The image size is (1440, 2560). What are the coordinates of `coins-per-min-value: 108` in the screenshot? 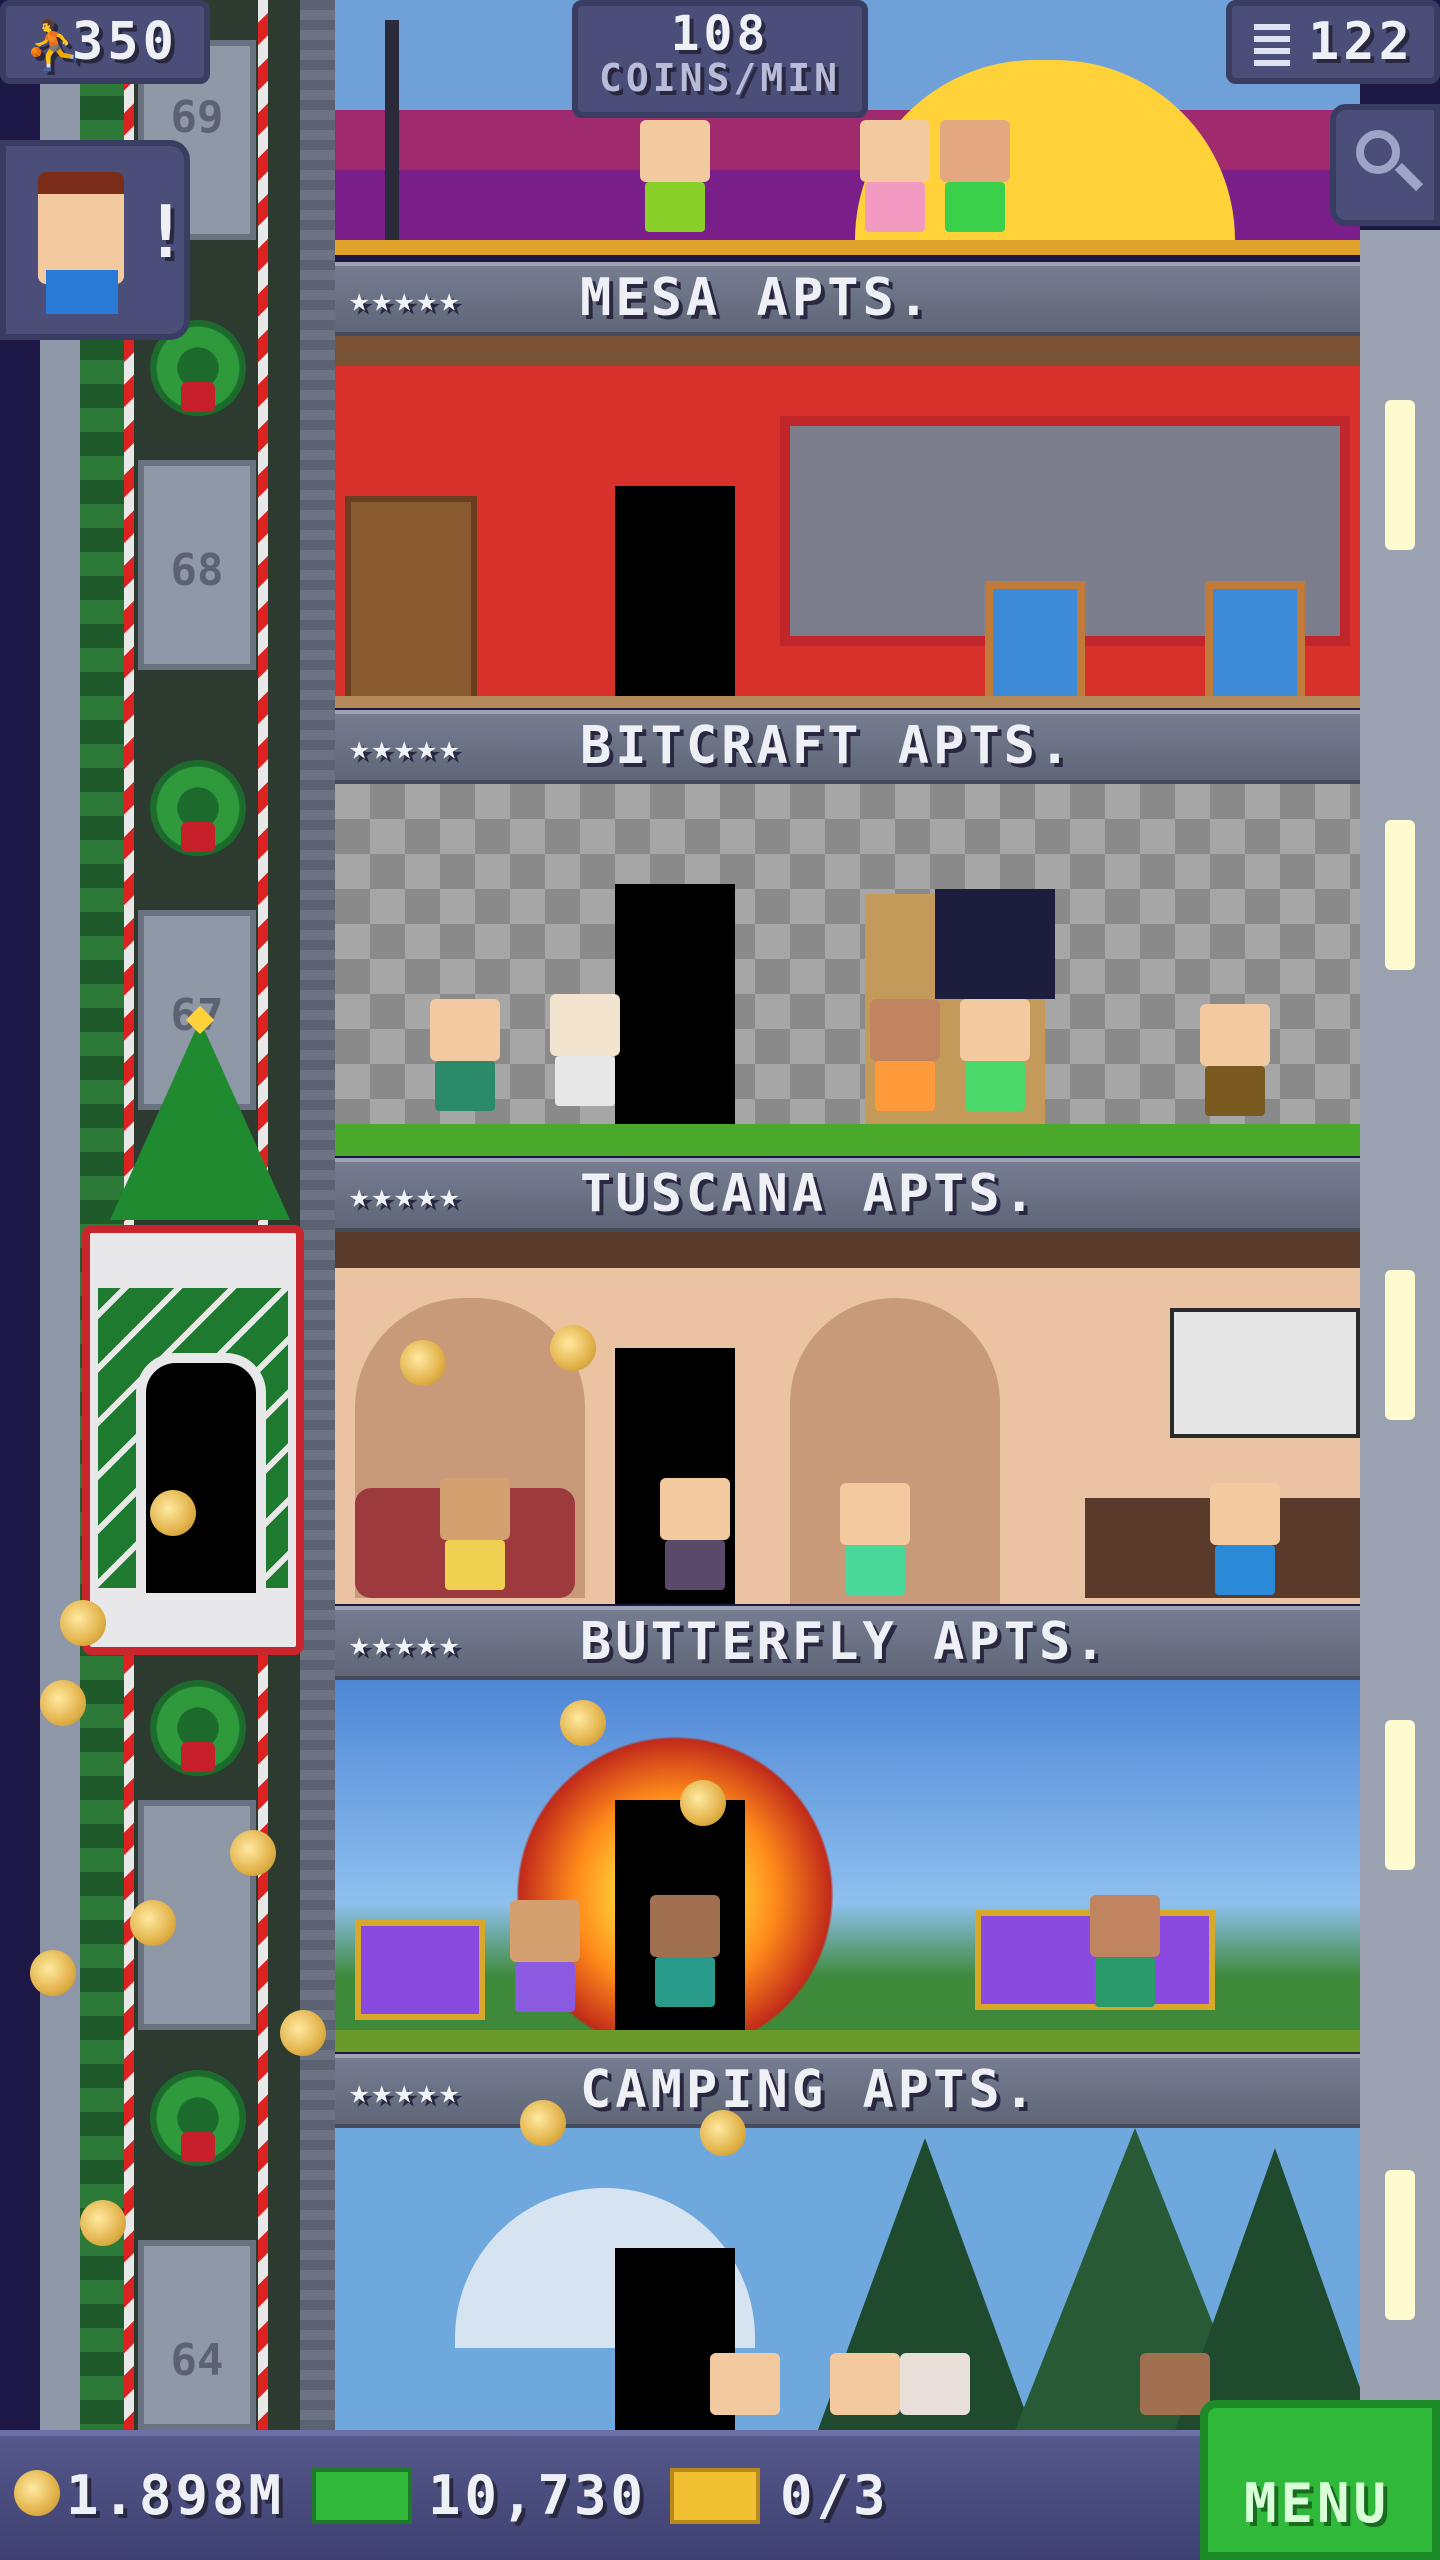 It's located at (720, 34).